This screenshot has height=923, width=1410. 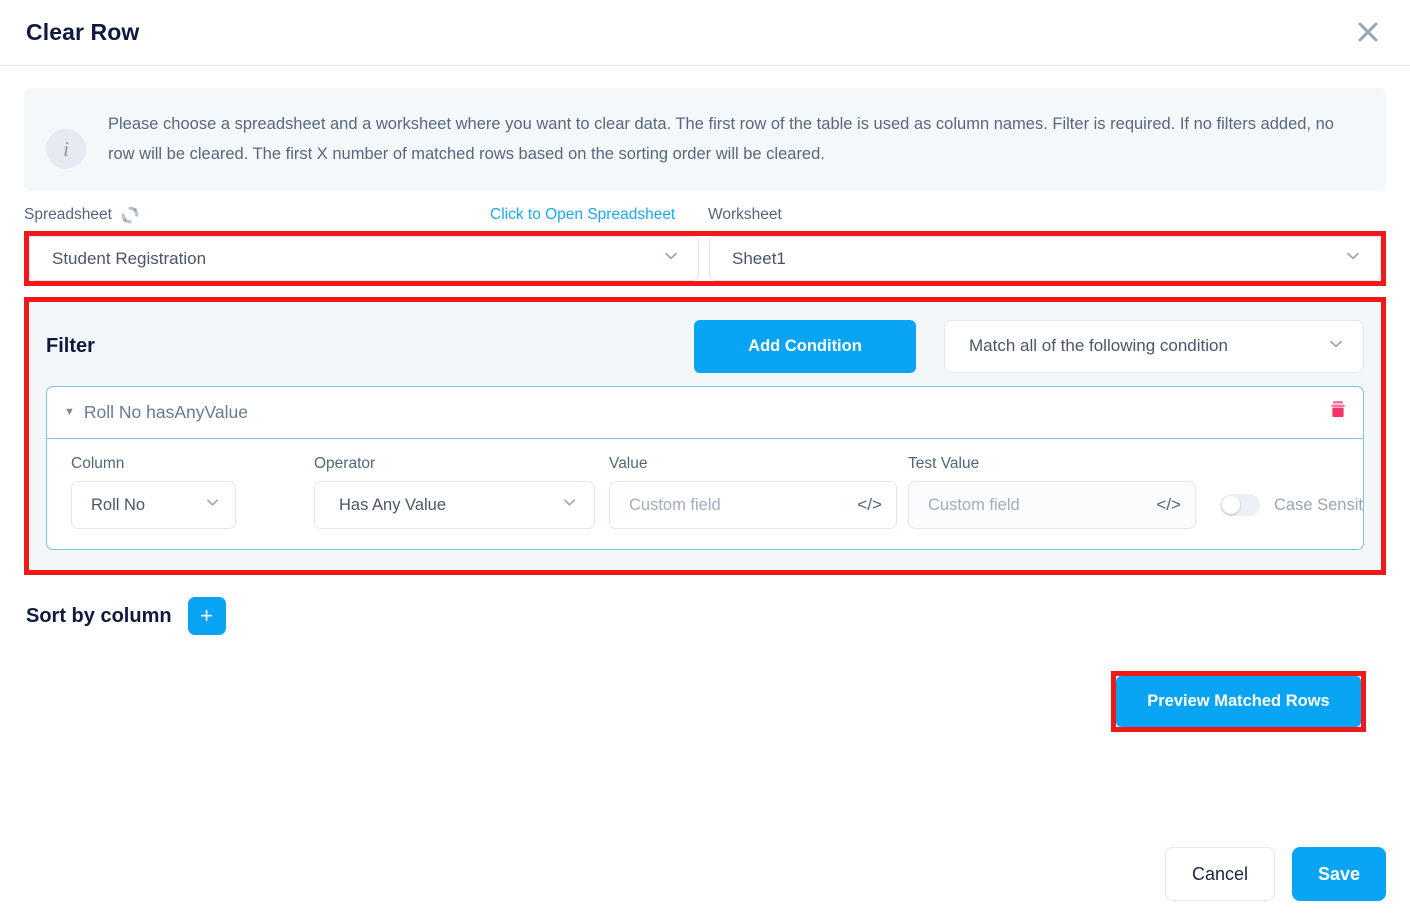 I want to click on delete-condition-button, so click(x=1338, y=412).